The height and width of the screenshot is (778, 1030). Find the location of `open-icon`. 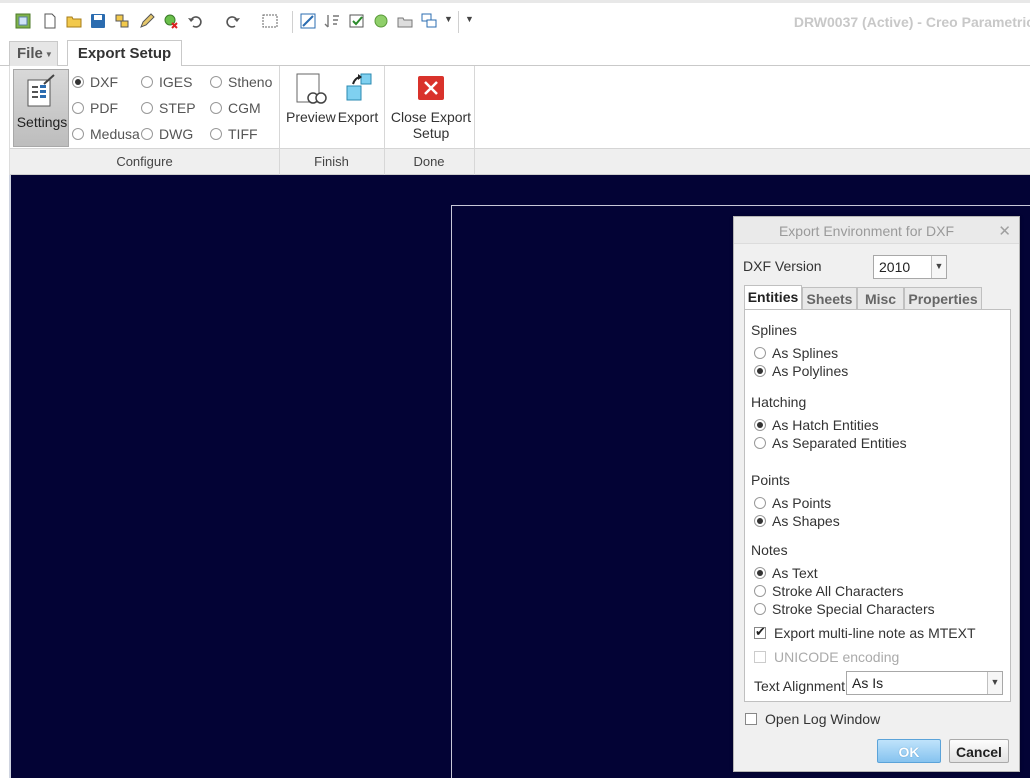

open-icon is located at coordinates (74, 21).